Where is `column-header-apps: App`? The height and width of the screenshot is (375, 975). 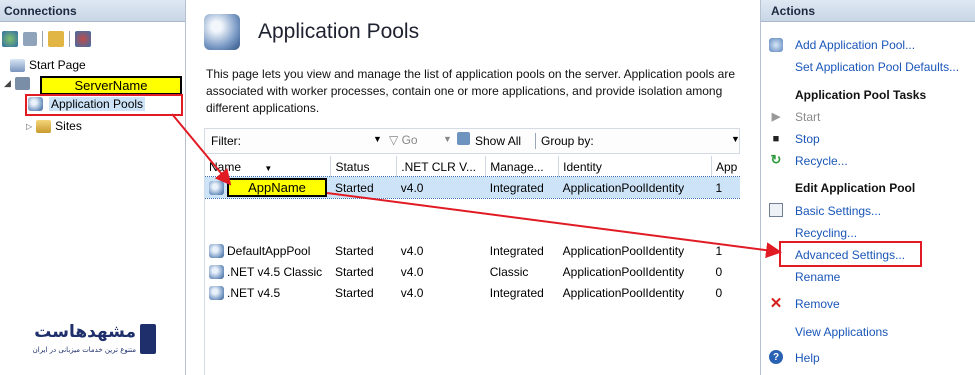
column-header-apps: App is located at coordinates (725, 166).